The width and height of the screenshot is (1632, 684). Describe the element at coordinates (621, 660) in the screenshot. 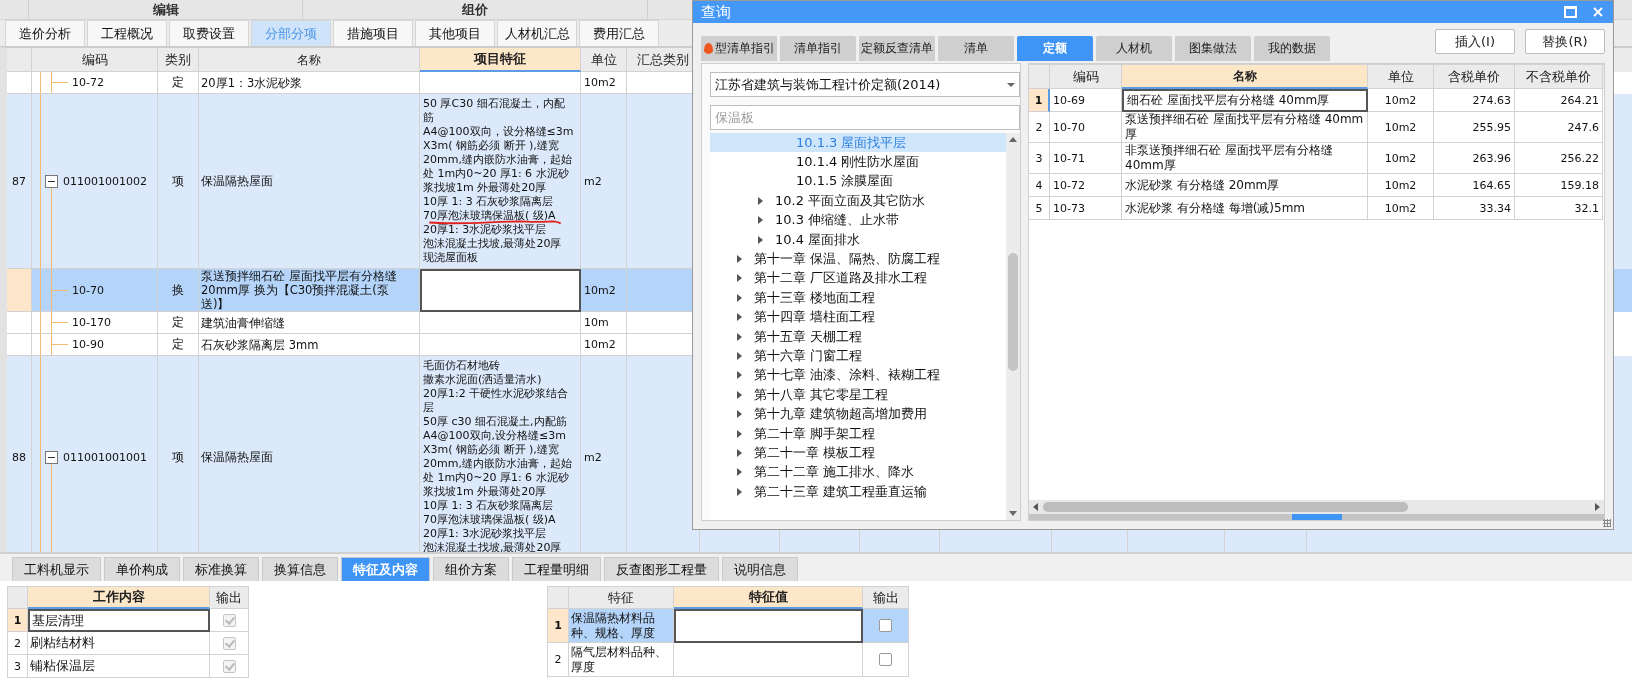

I see `feature-cell: 隔气层材料品种、厚度` at that location.